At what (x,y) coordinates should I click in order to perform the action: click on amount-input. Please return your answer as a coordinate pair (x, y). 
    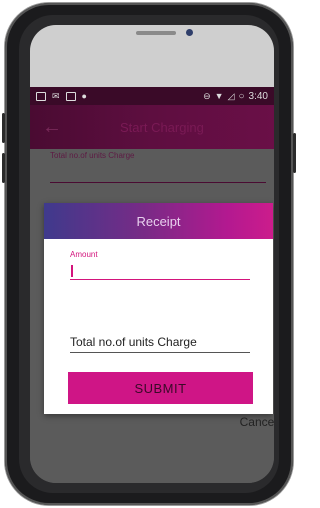
    Looking at the image, I should click on (160, 270).